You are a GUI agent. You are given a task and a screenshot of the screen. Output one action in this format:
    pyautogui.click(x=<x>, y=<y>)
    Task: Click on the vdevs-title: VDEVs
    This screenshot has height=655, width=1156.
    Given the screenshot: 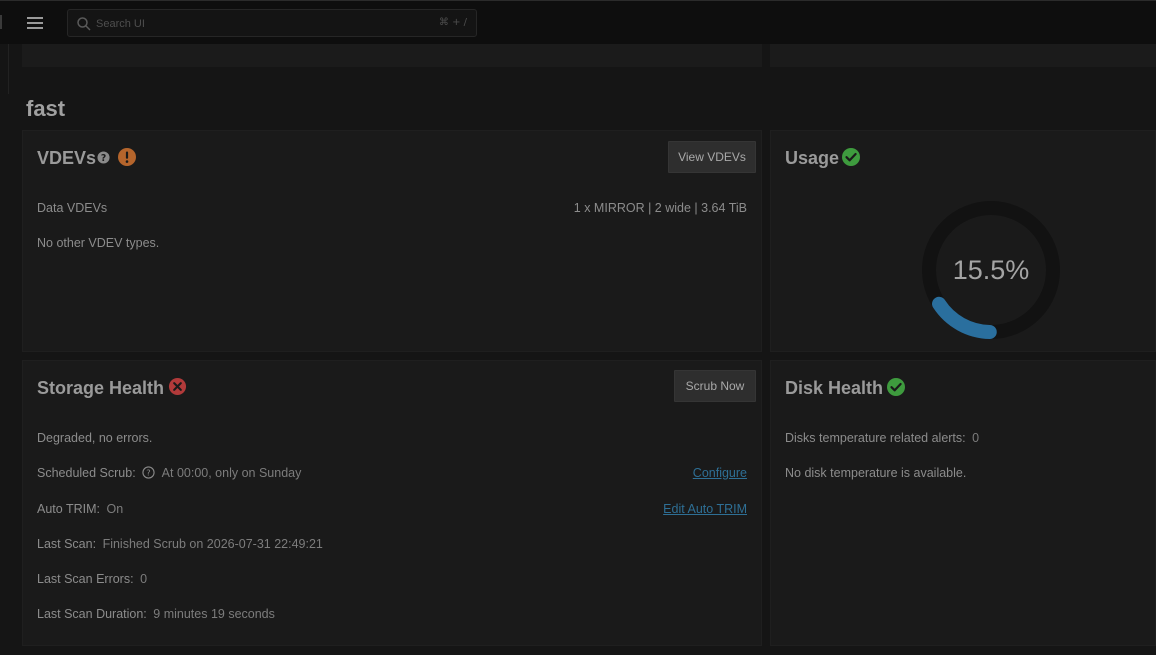 What is the action you would take?
    pyautogui.click(x=67, y=158)
    